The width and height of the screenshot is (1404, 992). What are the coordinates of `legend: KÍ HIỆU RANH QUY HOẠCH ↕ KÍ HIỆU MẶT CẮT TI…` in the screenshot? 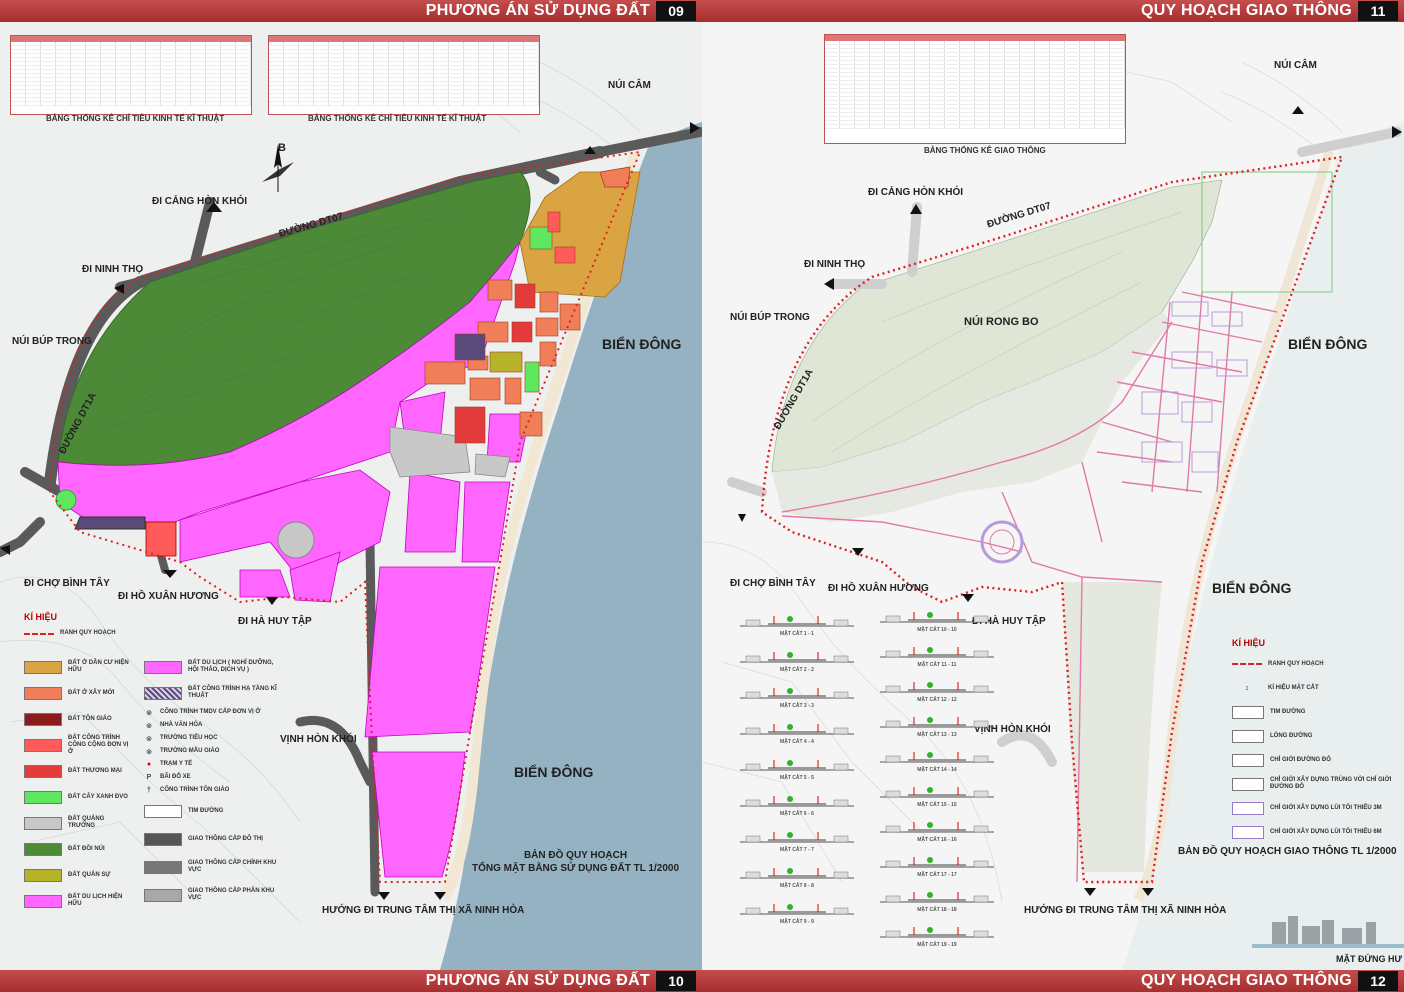 It's located at (1312, 741).